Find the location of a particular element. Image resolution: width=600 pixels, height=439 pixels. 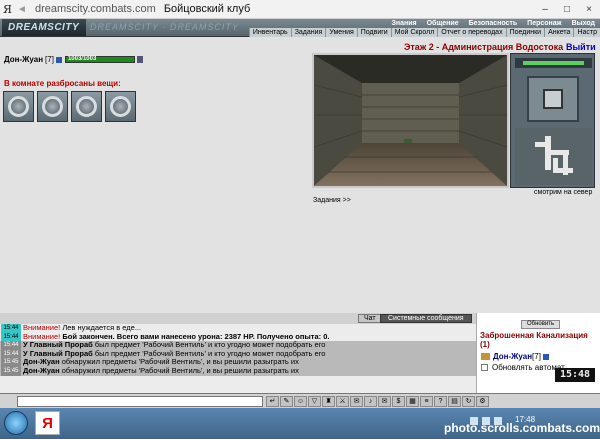

fight-icon: ⚔ is located at coordinates (342, 401).